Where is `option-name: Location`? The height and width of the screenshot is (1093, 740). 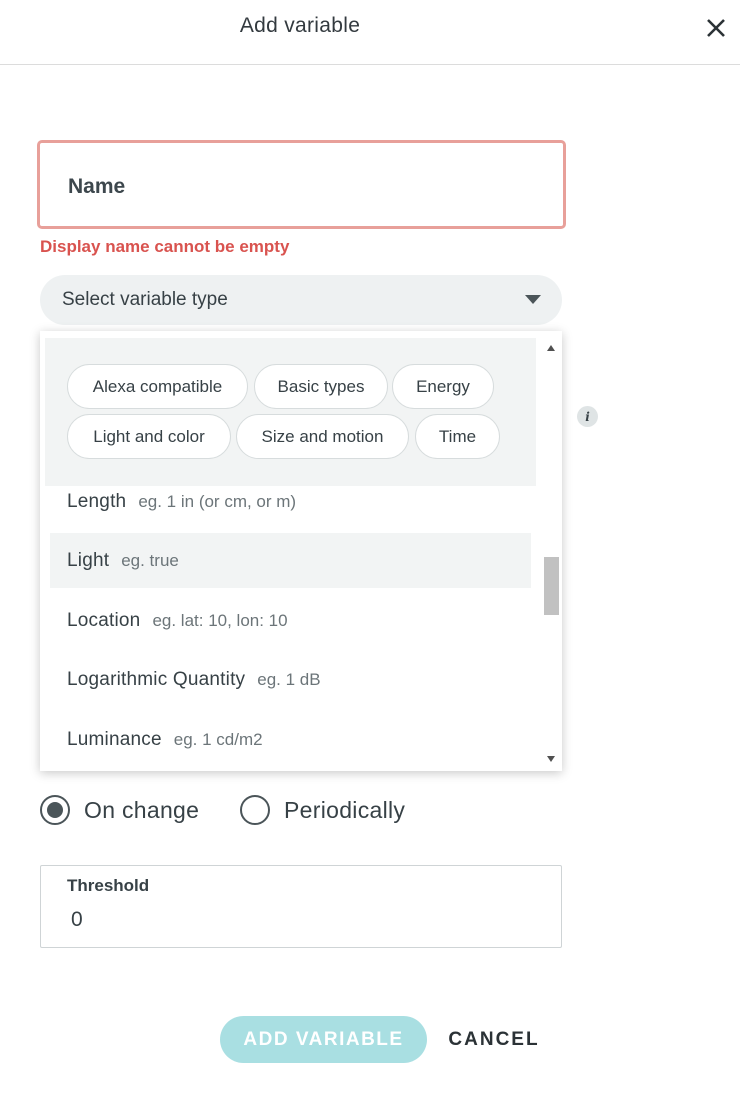 option-name: Location is located at coordinates (104, 620).